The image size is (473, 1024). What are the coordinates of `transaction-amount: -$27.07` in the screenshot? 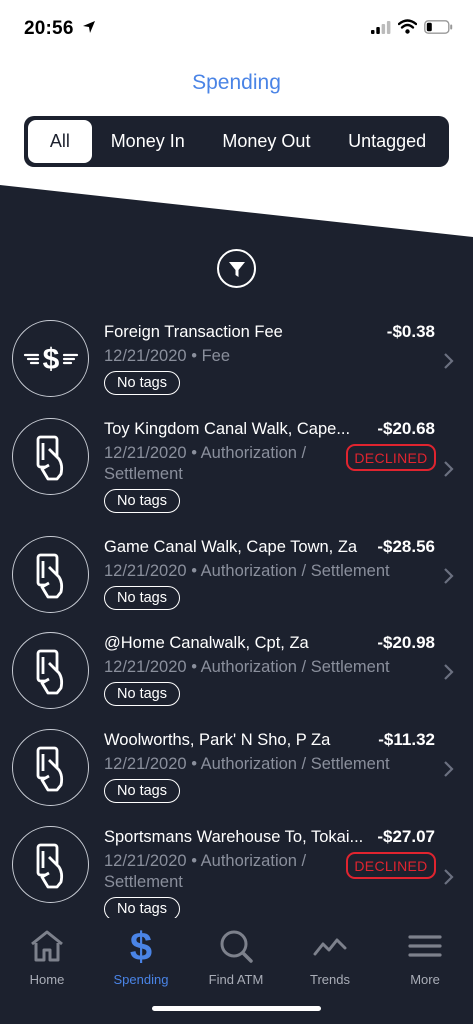 It's located at (406, 836).